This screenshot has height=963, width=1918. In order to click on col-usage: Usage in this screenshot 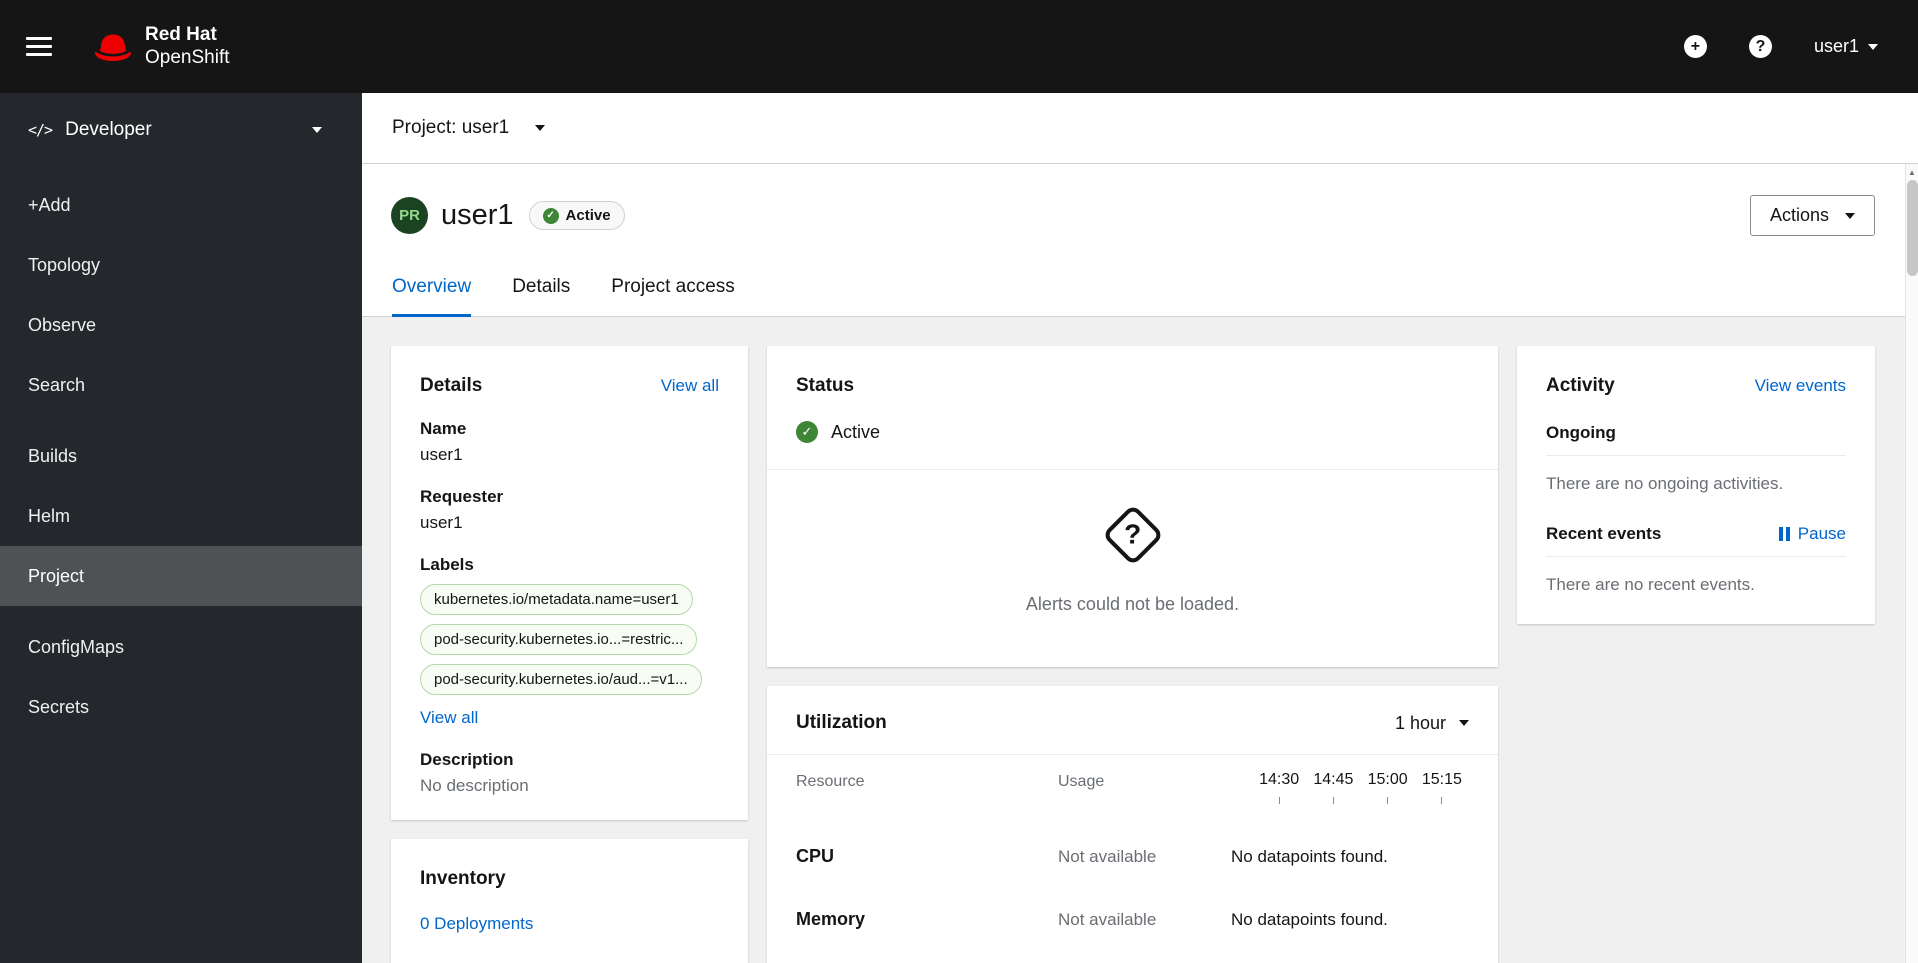, I will do `click(1081, 781)`.